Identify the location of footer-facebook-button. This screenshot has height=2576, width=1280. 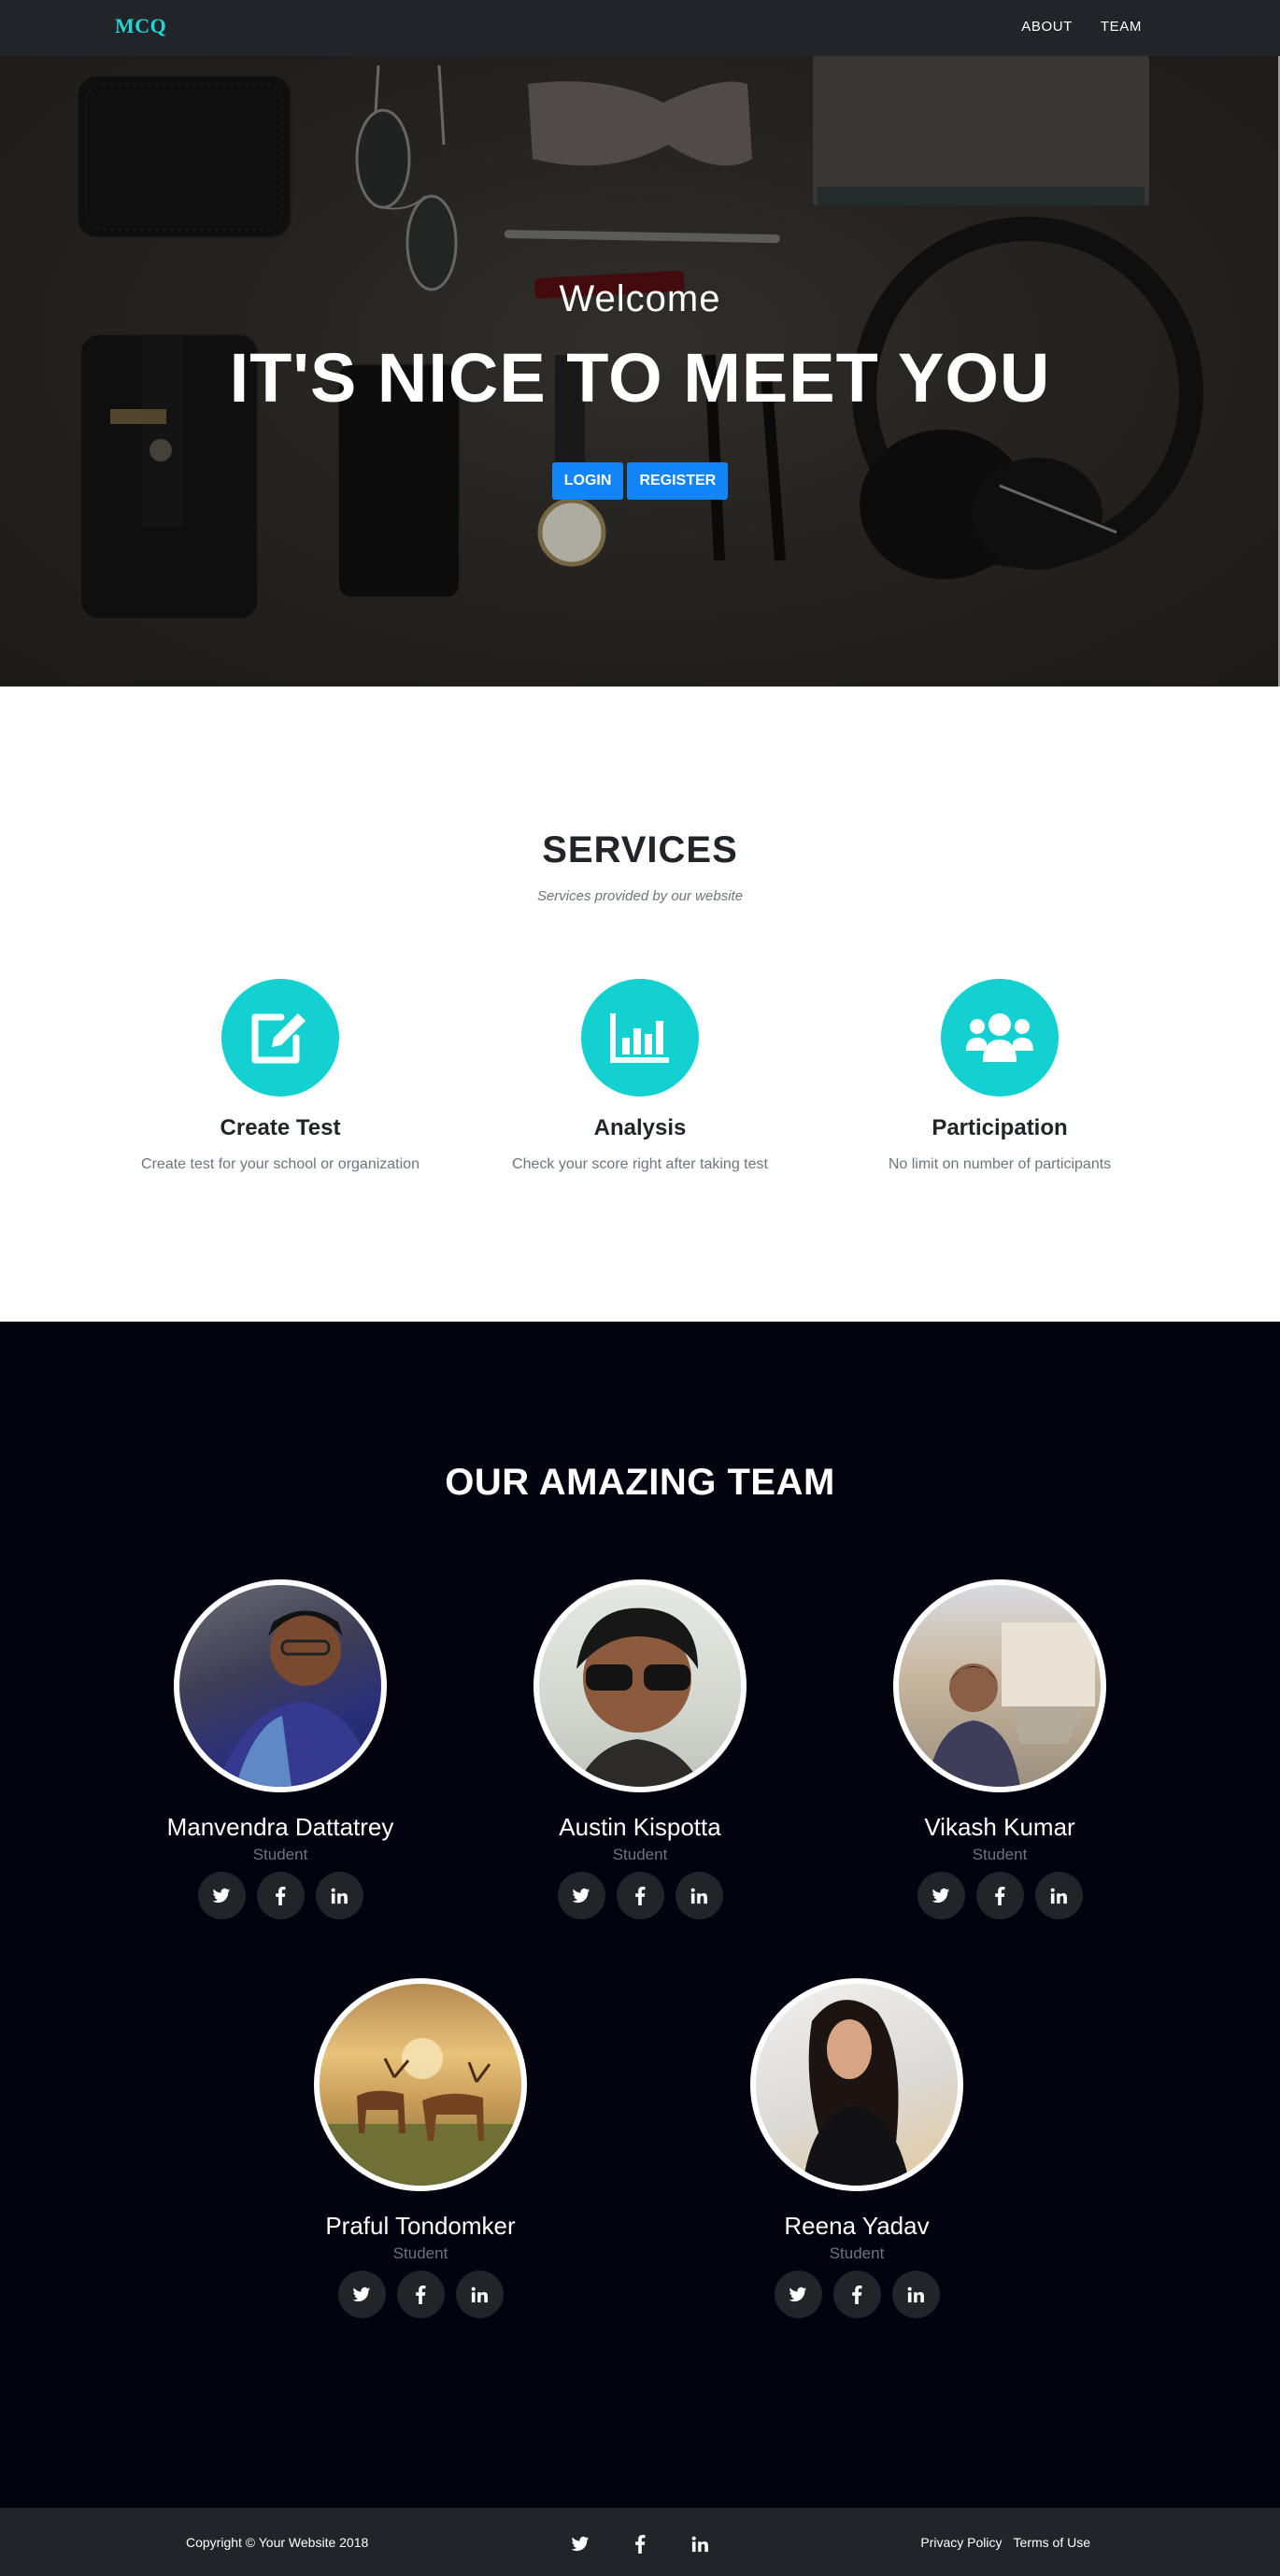
(640, 2544).